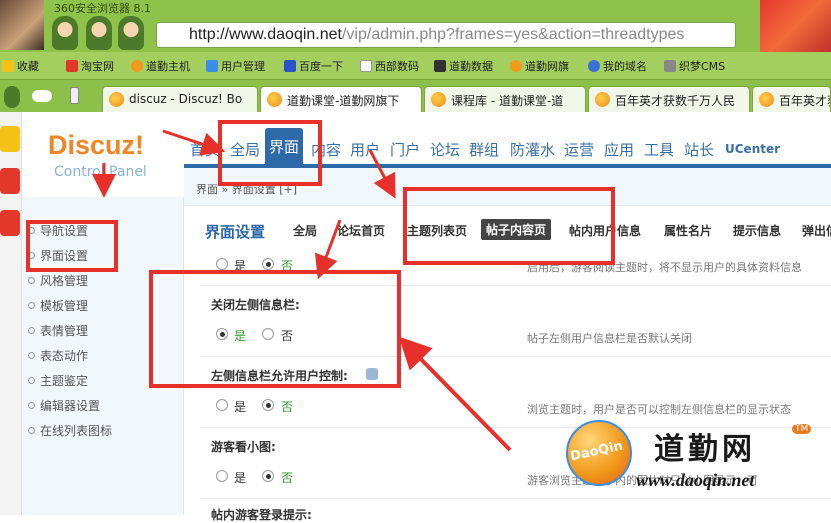 The image size is (831, 523). Describe the element at coordinates (705, 449) in the screenshot. I see `watermark-brand: 道勤网` at that location.